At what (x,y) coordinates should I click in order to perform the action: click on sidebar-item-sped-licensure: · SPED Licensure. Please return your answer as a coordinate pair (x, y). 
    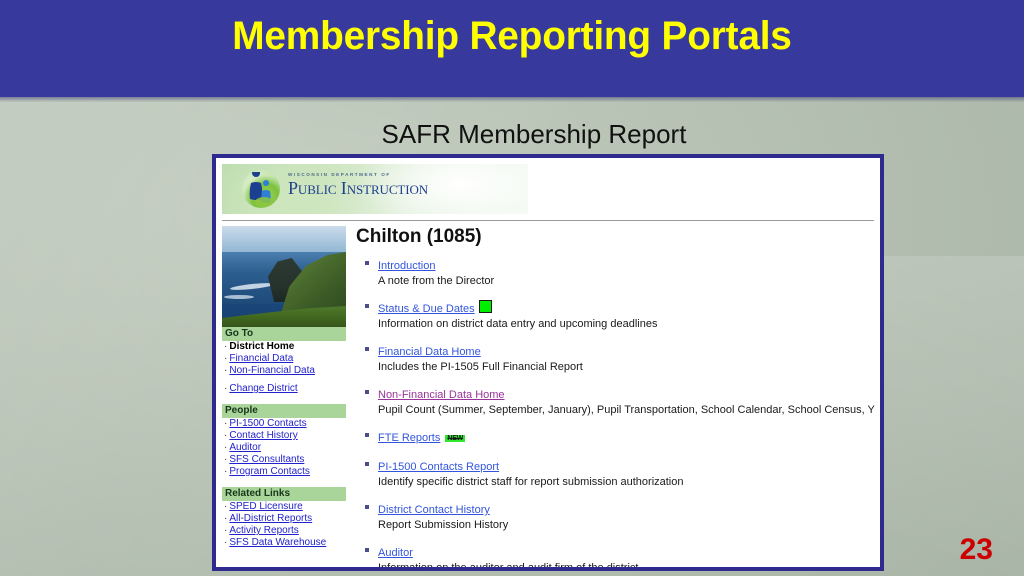
    Looking at the image, I should click on (284, 507).